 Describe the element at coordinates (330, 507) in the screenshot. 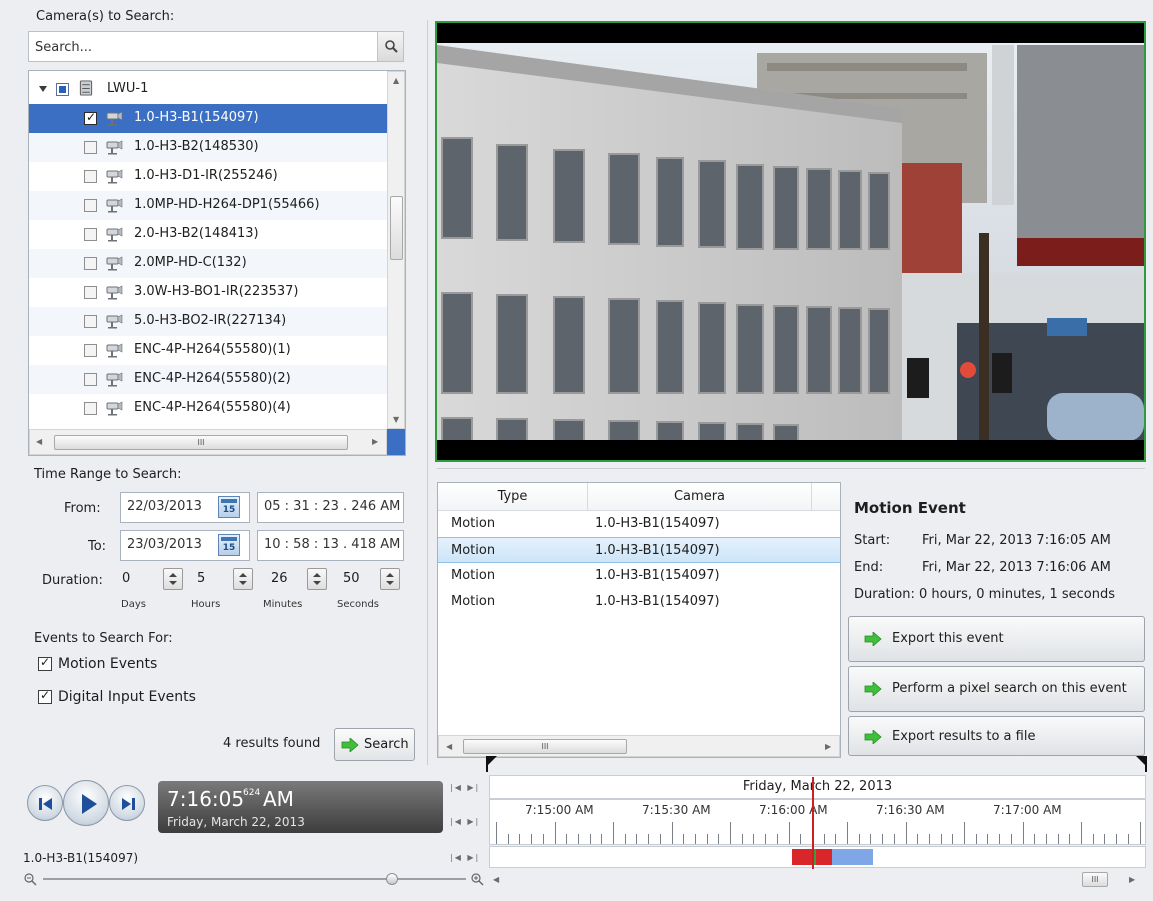

I see `from-time-field: 05 : 31 : 23 . 246 AM` at that location.